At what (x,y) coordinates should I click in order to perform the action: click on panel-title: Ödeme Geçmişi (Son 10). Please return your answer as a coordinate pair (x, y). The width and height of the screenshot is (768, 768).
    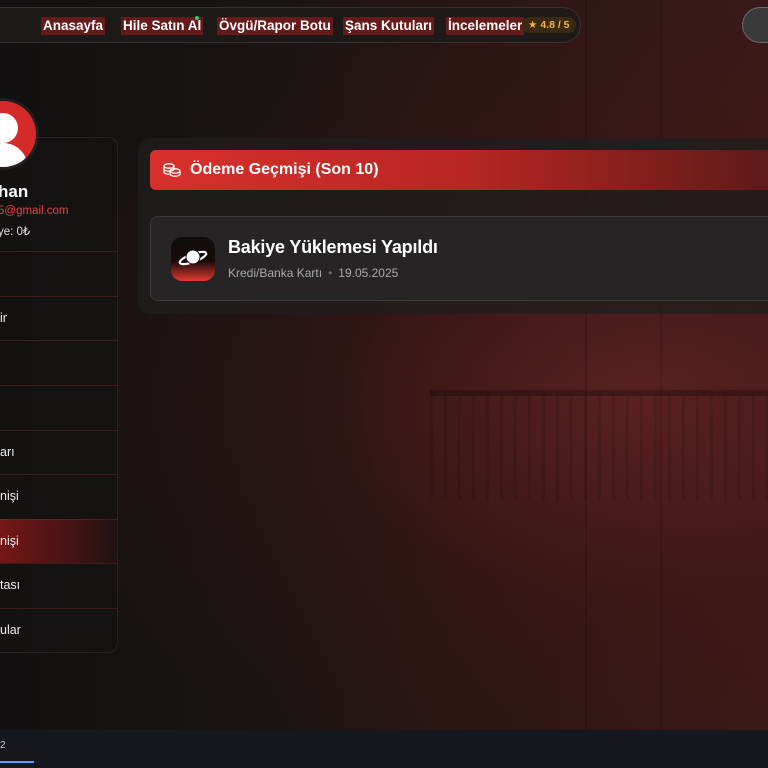
    Looking at the image, I should click on (284, 170).